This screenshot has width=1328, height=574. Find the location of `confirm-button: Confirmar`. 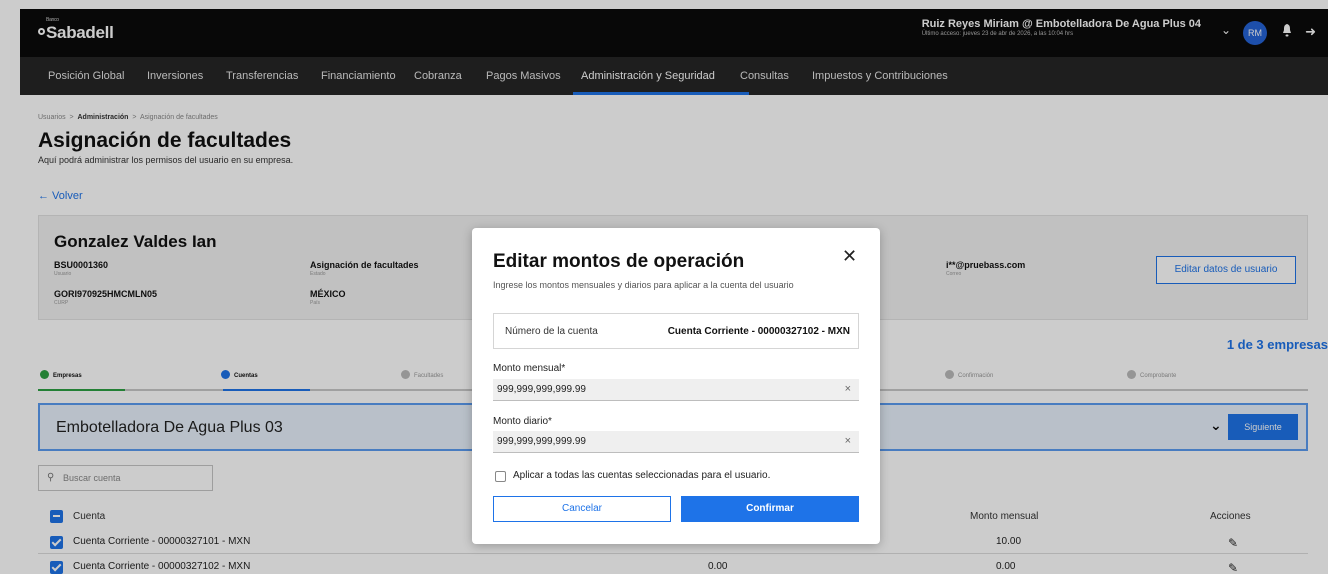

confirm-button: Confirmar is located at coordinates (770, 509).